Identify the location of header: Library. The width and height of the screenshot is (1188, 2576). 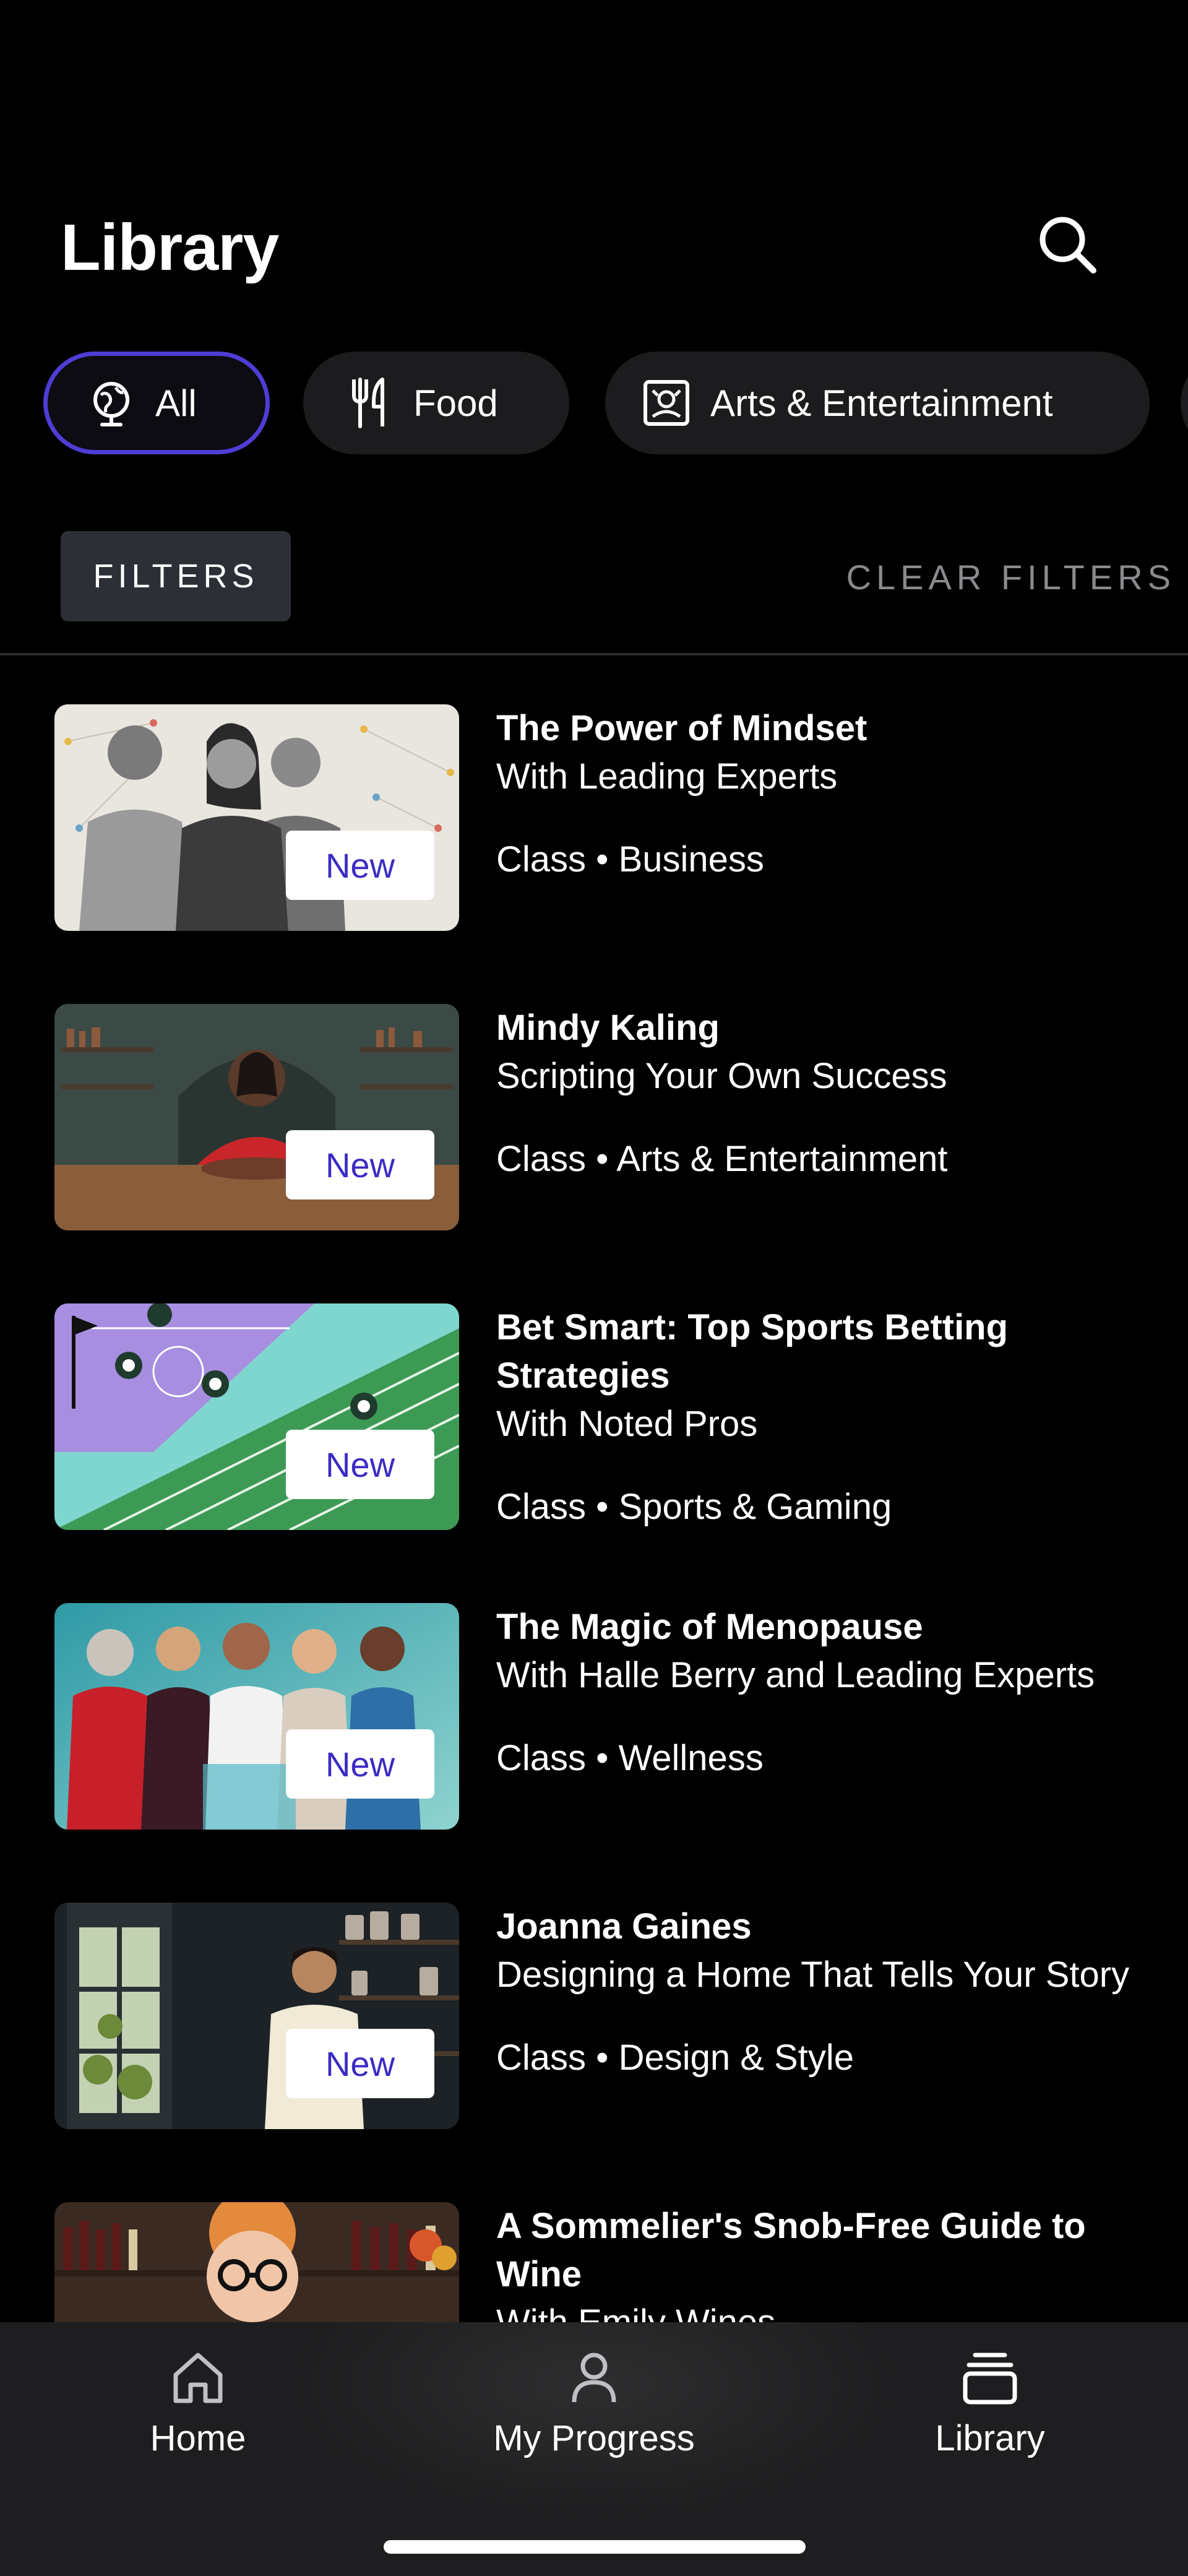
(594, 173).